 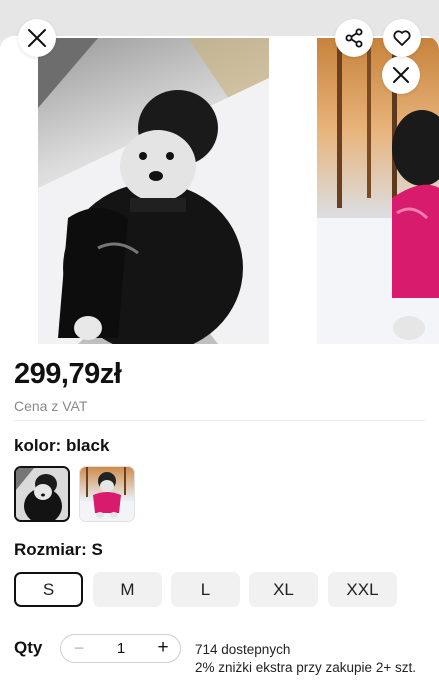 What do you see at coordinates (127, 589) in the screenshot?
I see `size-option-m: M` at bounding box center [127, 589].